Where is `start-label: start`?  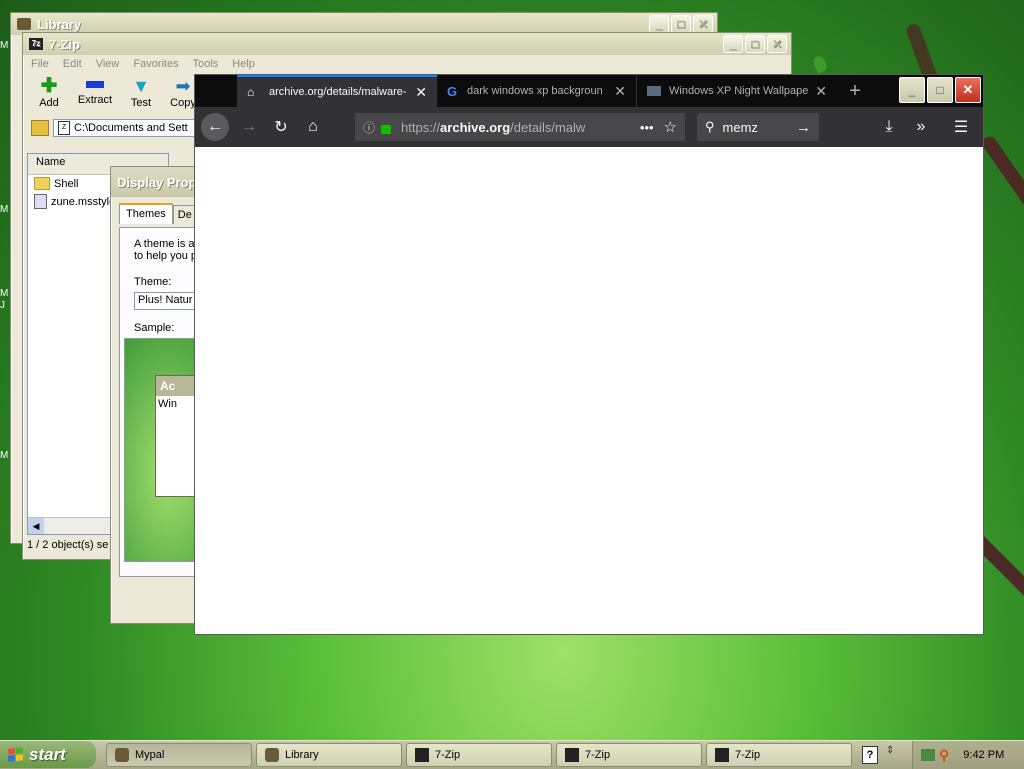 start-label: start is located at coordinates (47, 754).